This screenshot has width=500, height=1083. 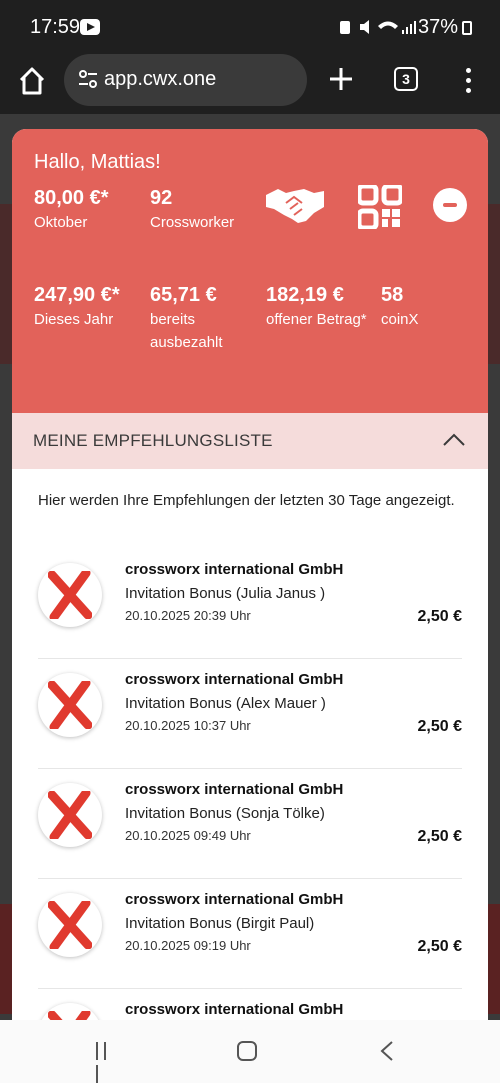 What do you see at coordinates (450, 205) in the screenshot?
I see `collapse-button` at bounding box center [450, 205].